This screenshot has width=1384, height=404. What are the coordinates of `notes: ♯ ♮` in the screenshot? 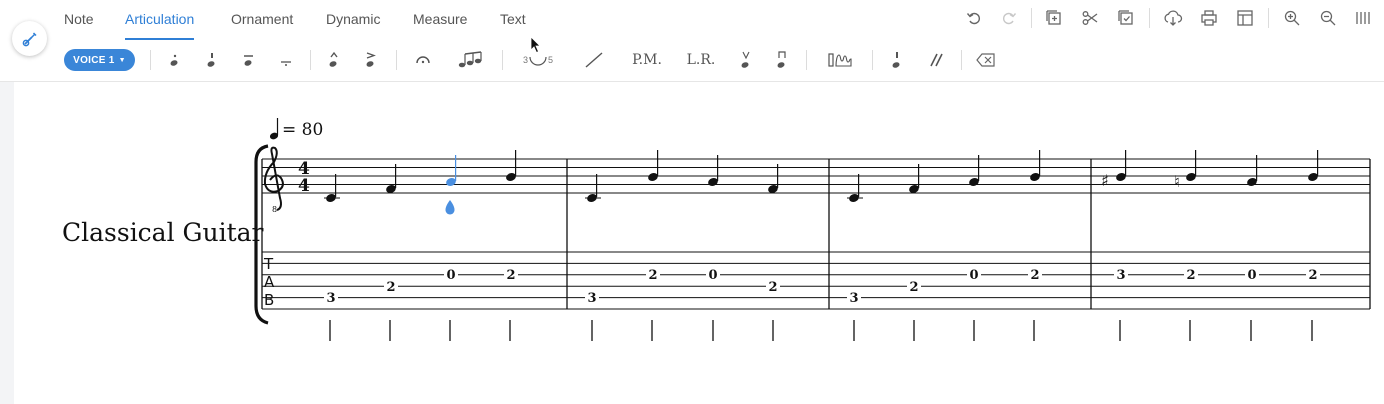 It's located at (821, 182).